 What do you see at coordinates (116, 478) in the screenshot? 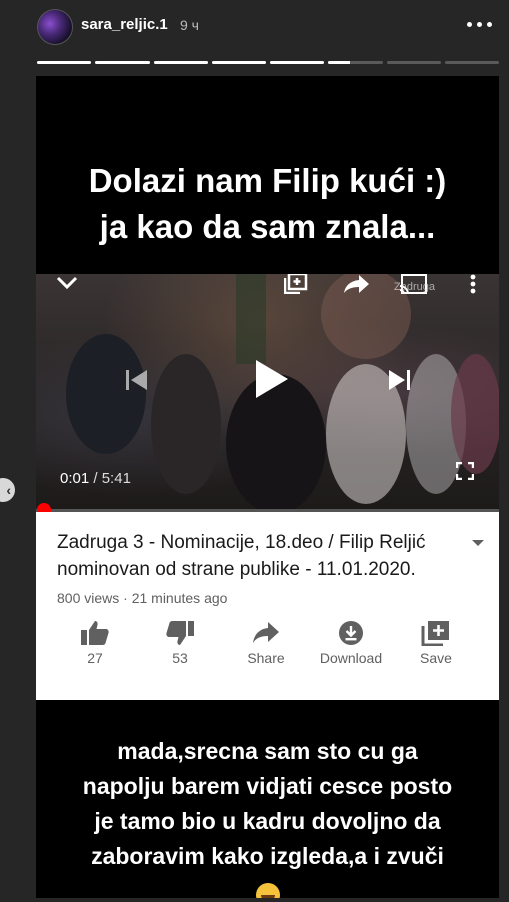
I see `duration: 5:41` at bounding box center [116, 478].